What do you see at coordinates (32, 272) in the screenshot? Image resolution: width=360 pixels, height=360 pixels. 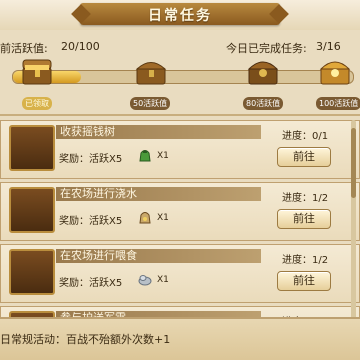 I see `feeding-icon` at bounding box center [32, 272].